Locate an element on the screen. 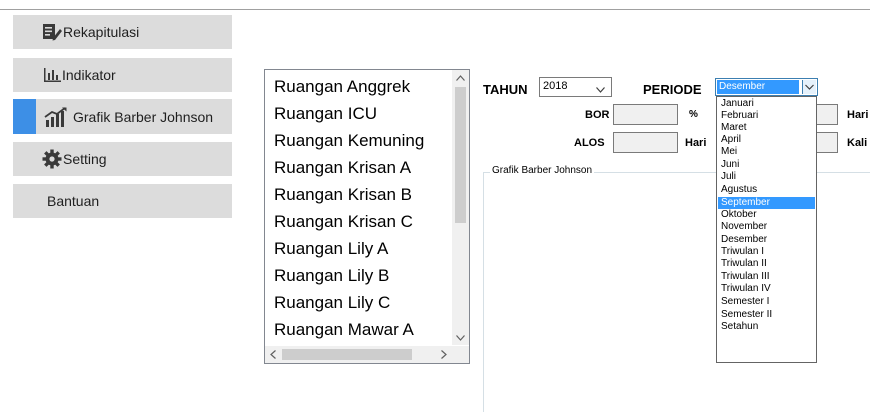 Image resolution: width=870 pixels, height=412 pixels. list-item: Ruangan Krisan C is located at coordinates (343, 222).